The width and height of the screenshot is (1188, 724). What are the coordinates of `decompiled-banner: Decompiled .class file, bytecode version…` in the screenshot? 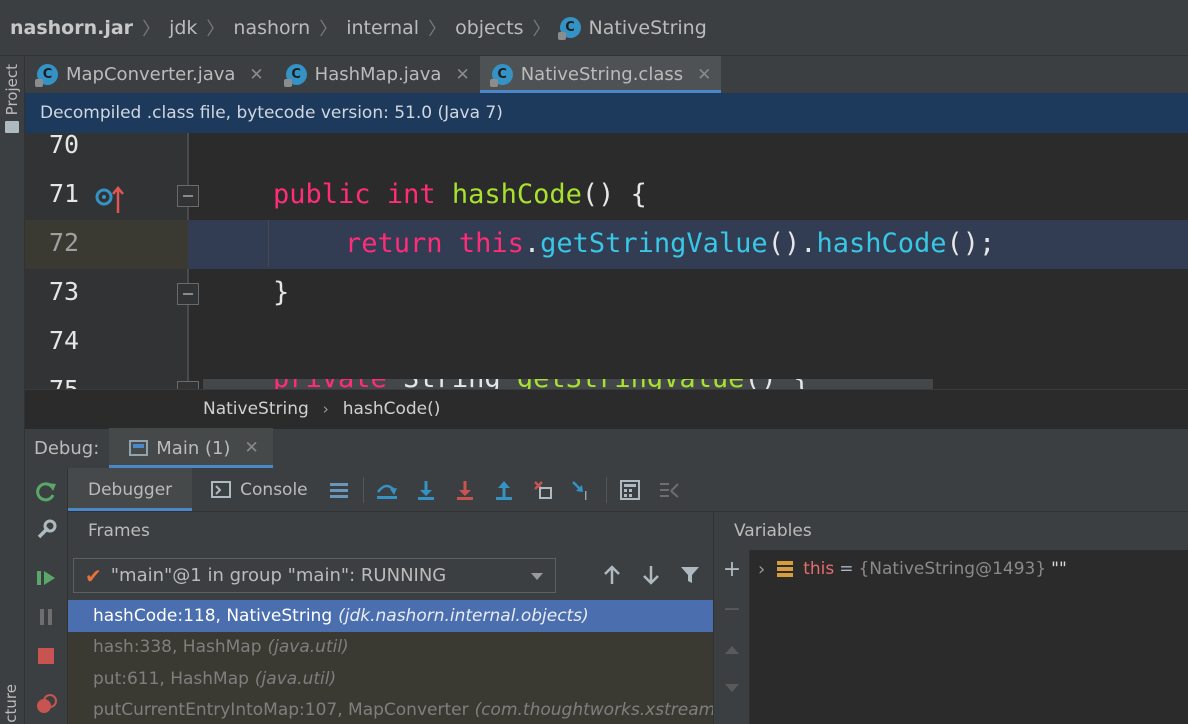 It's located at (606, 113).